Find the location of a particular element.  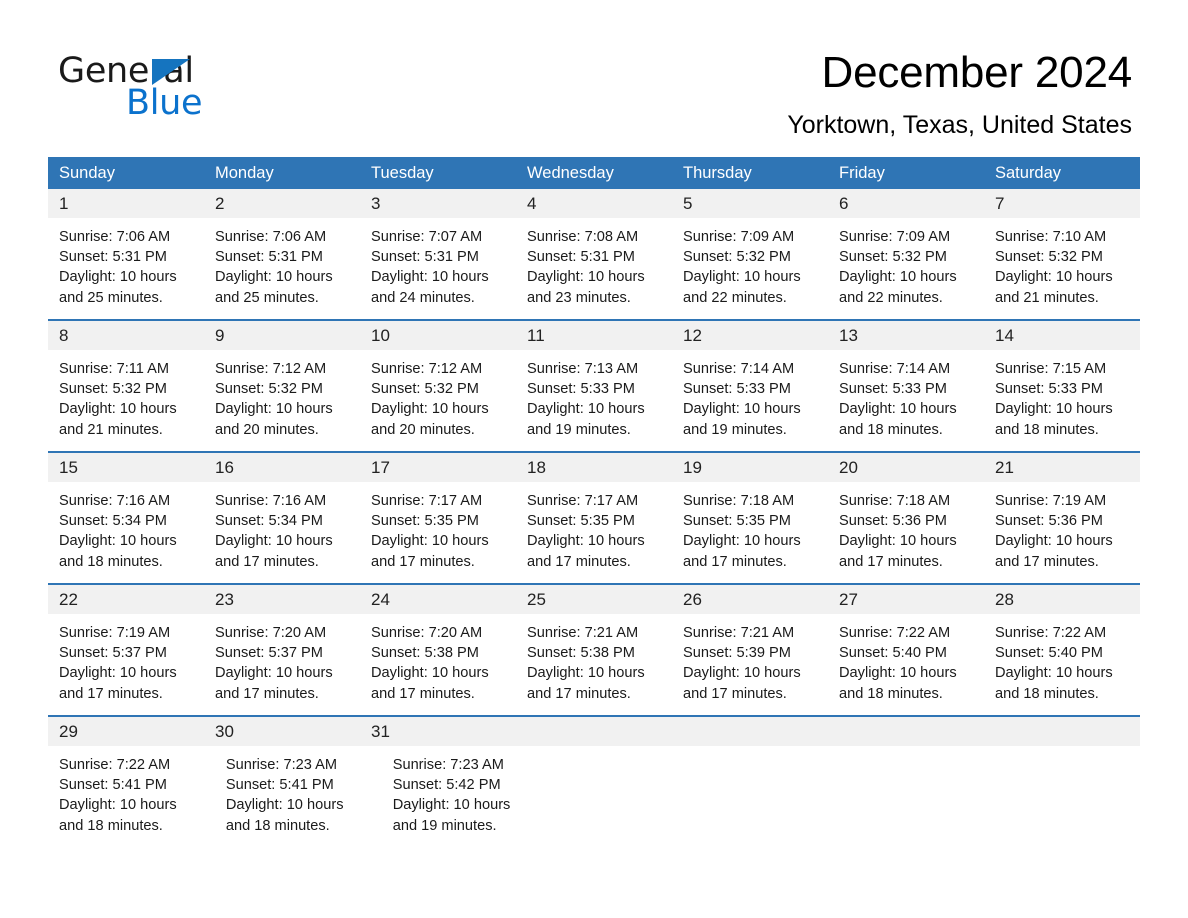

sunrise-text: Sunrise: 7:12 AM is located at coordinates (427, 369).